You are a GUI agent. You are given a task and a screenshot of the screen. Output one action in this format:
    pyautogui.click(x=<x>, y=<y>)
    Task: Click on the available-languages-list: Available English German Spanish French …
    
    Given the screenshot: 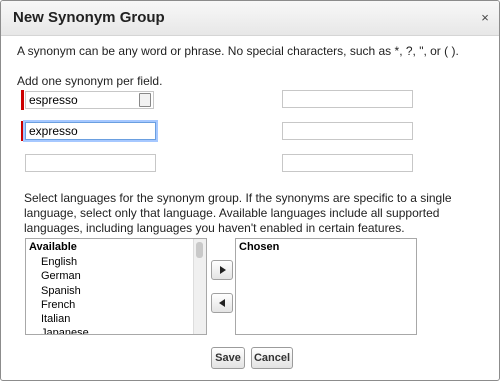 What is the action you would take?
    pyautogui.click(x=116, y=286)
    